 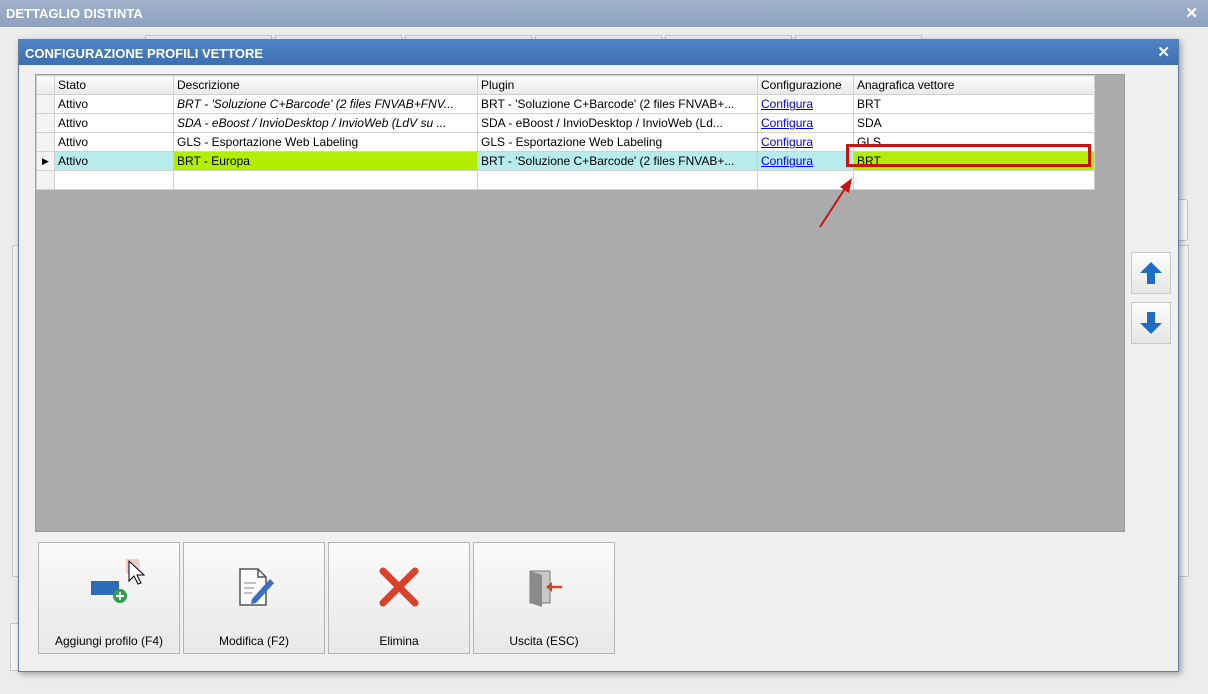 What do you see at coordinates (1191, 13) in the screenshot?
I see `outer-close-icon: ✕` at bounding box center [1191, 13].